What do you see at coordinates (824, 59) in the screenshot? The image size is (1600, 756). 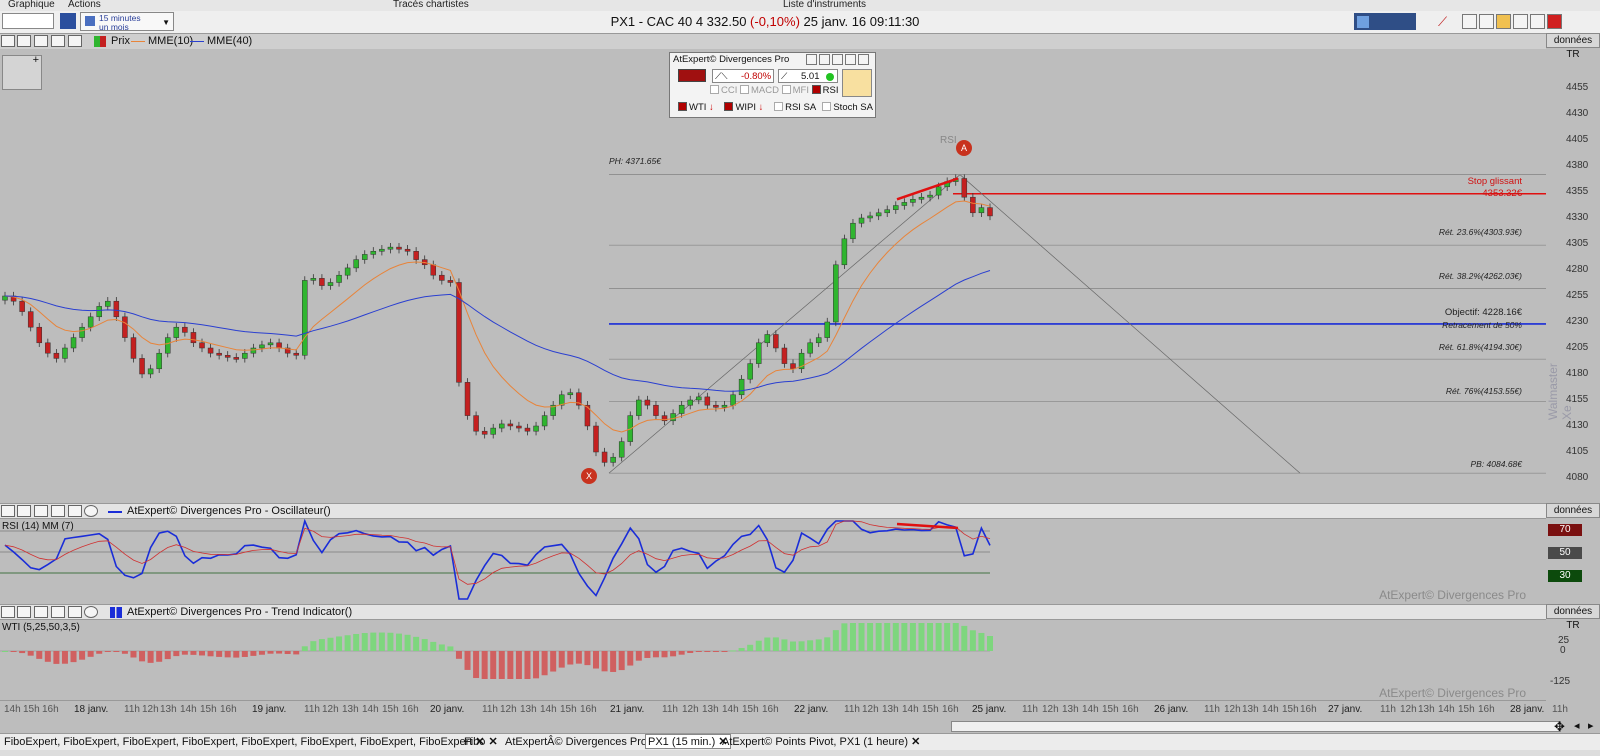 I see `refresh-icon` at bounding box center [824, 59].